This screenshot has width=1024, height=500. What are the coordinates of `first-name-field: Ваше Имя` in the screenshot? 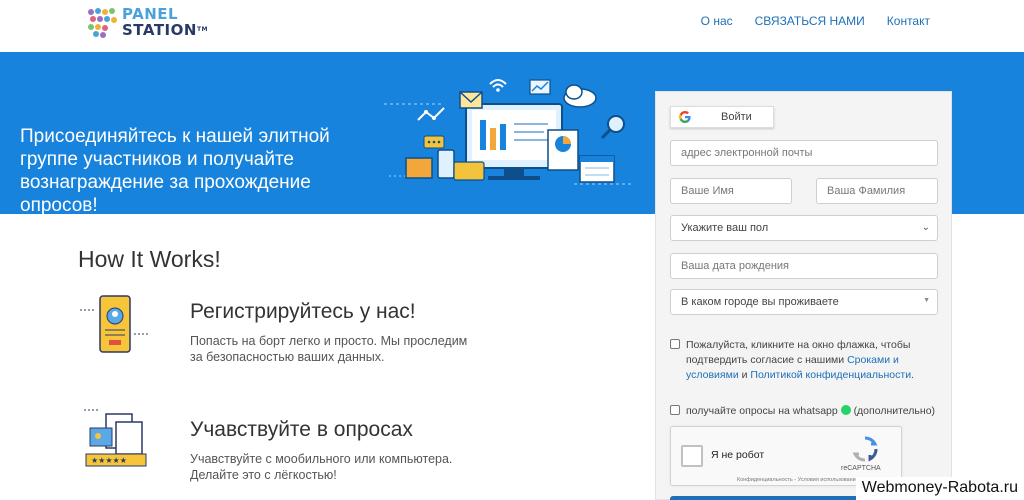 It's located at (731, 191).